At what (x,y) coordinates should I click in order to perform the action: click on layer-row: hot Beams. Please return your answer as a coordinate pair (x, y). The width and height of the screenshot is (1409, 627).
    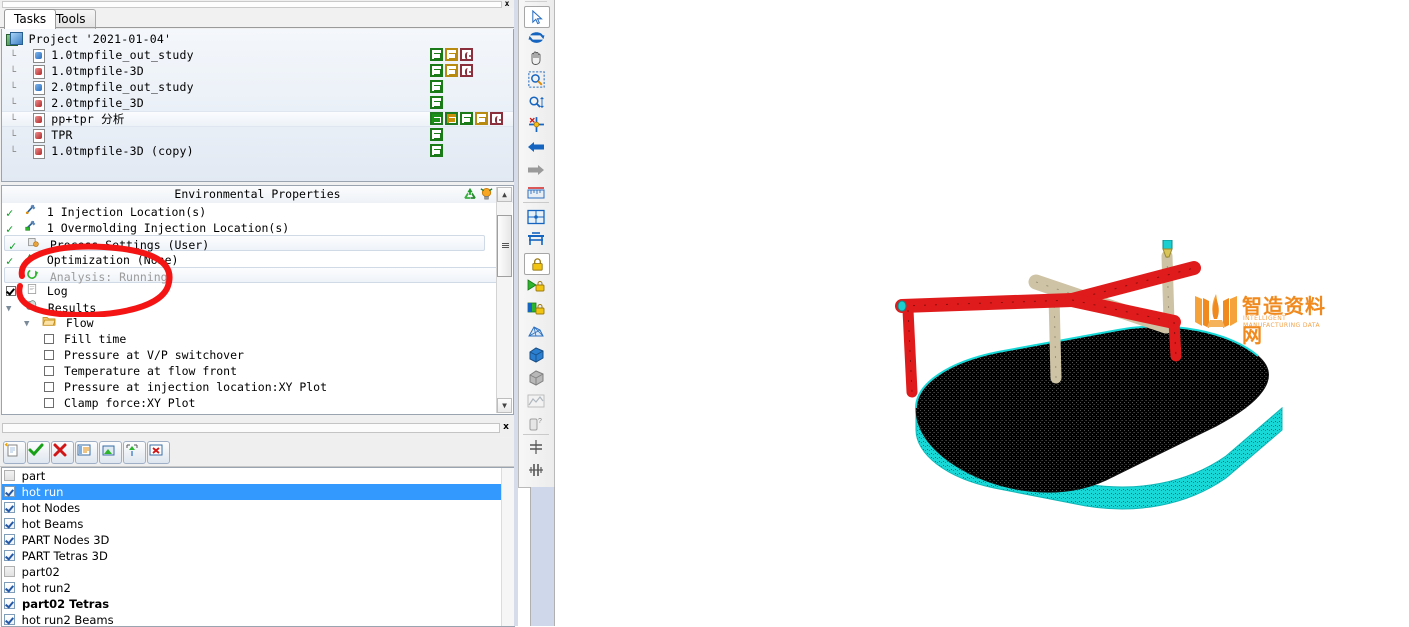
    Looking at the image, I should click on (258, 524).